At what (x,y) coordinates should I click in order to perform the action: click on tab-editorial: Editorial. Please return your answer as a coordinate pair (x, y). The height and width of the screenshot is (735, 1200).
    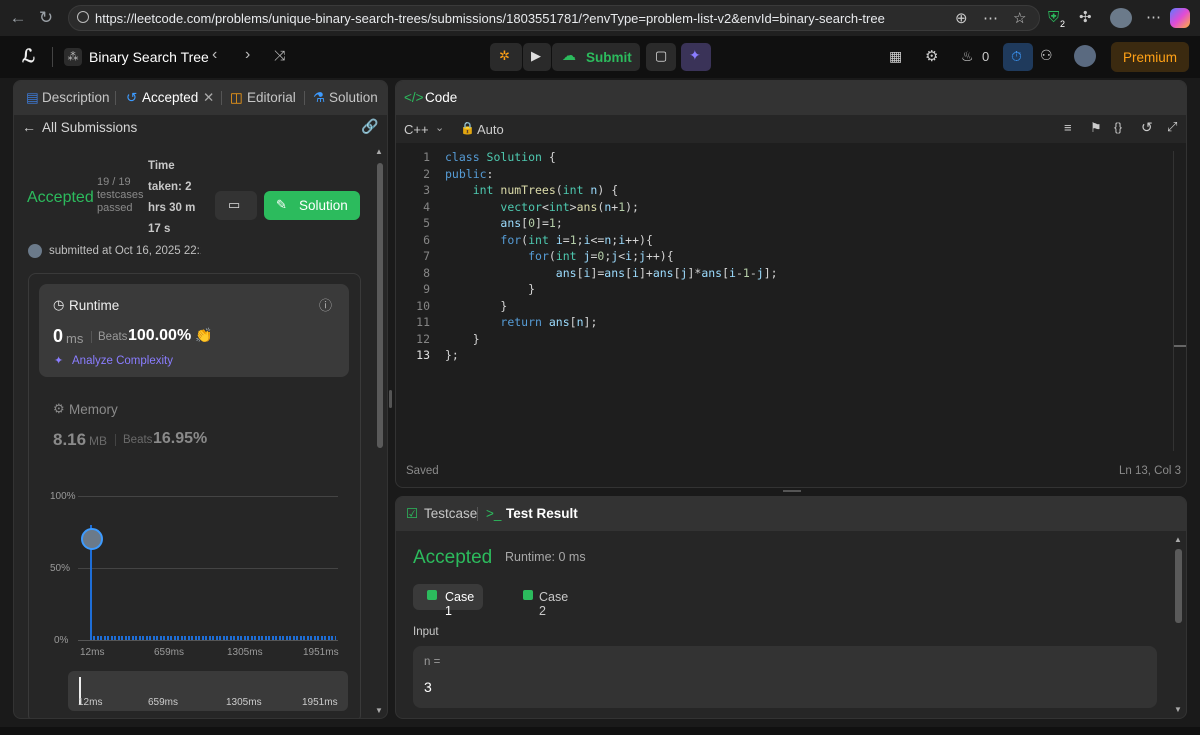
    Looking at the image, I should click on (271, 97).